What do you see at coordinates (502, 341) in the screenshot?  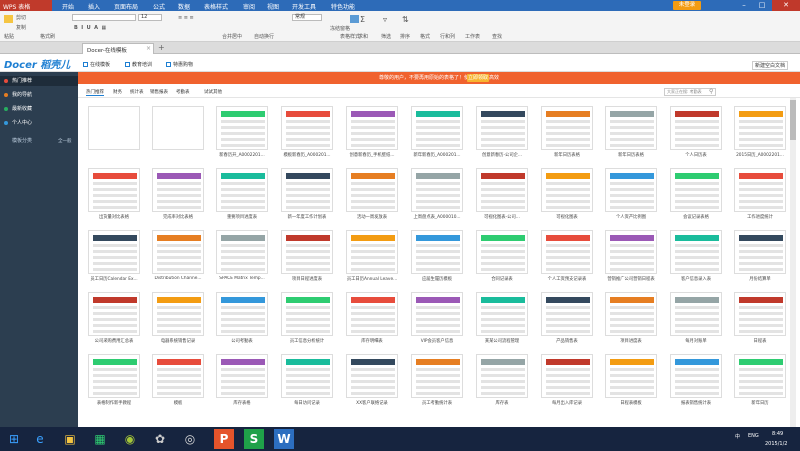 I see `template-caption: 某某公司流程管理` at bounding box center [502, 341].